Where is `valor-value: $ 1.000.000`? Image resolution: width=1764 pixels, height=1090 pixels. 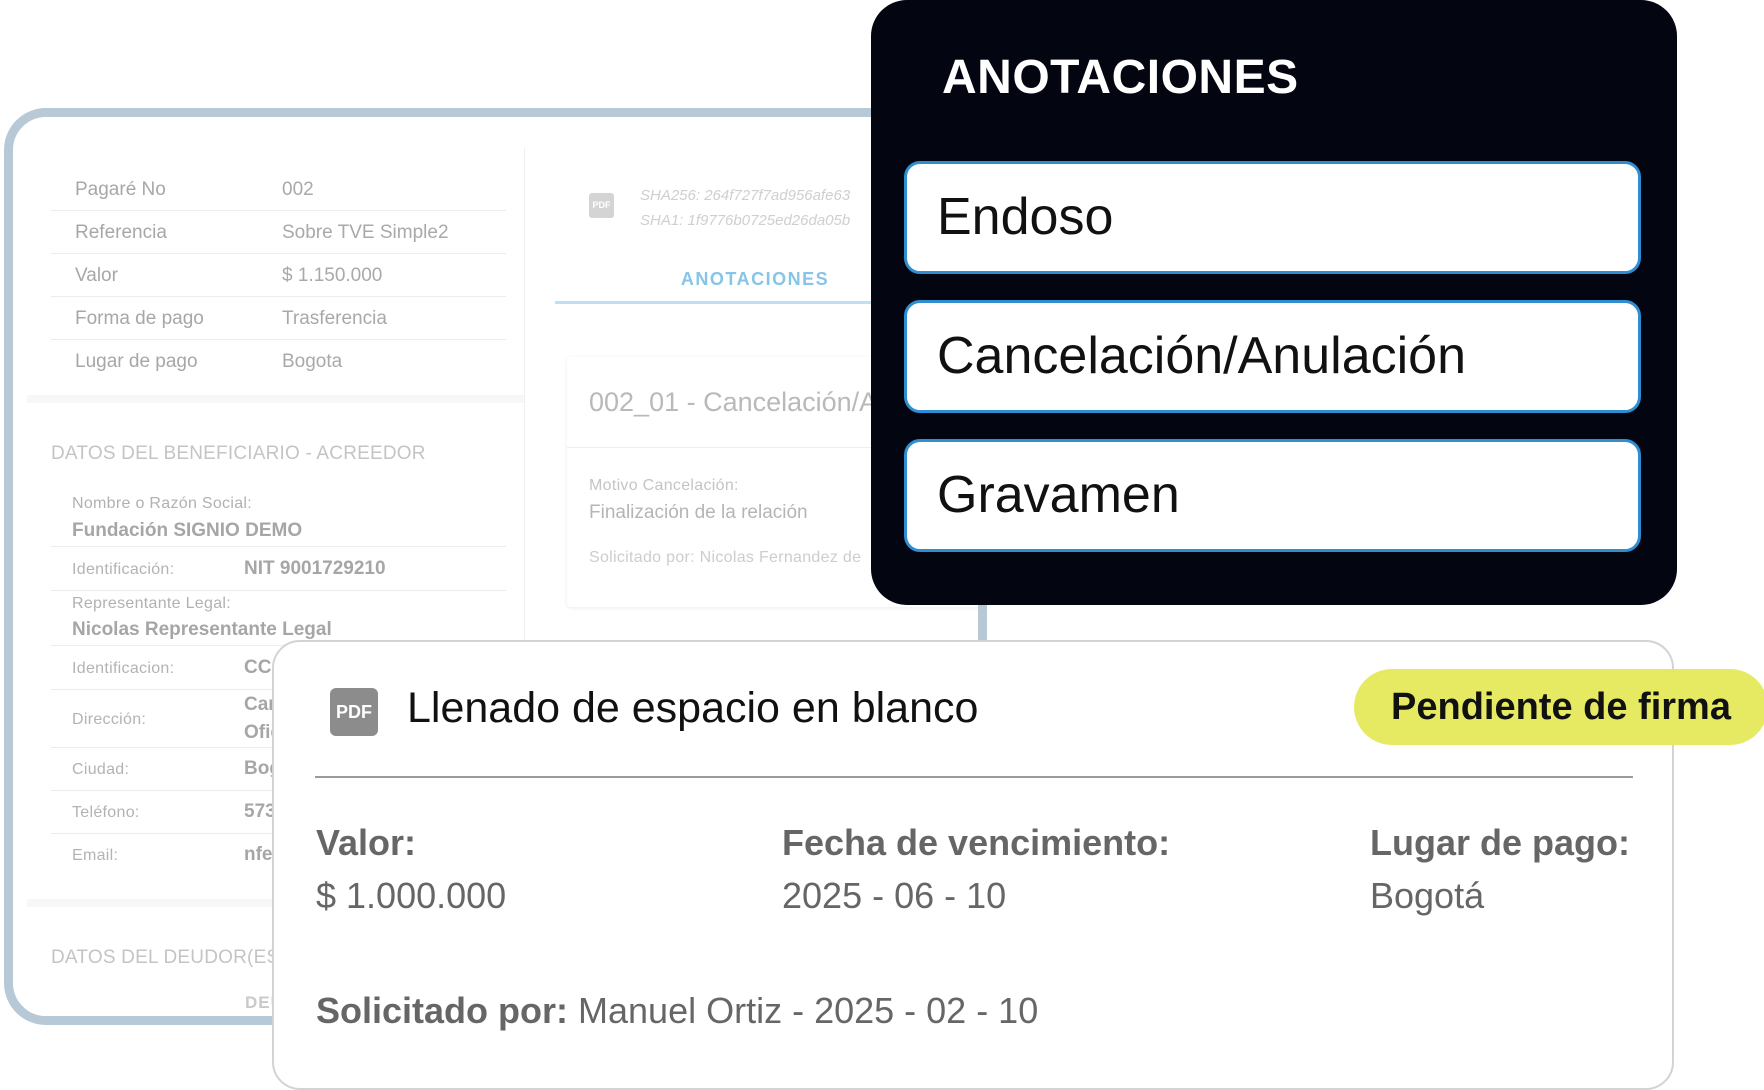 valor-value: $ 1.000.000 is located at coordinates (411, 895).